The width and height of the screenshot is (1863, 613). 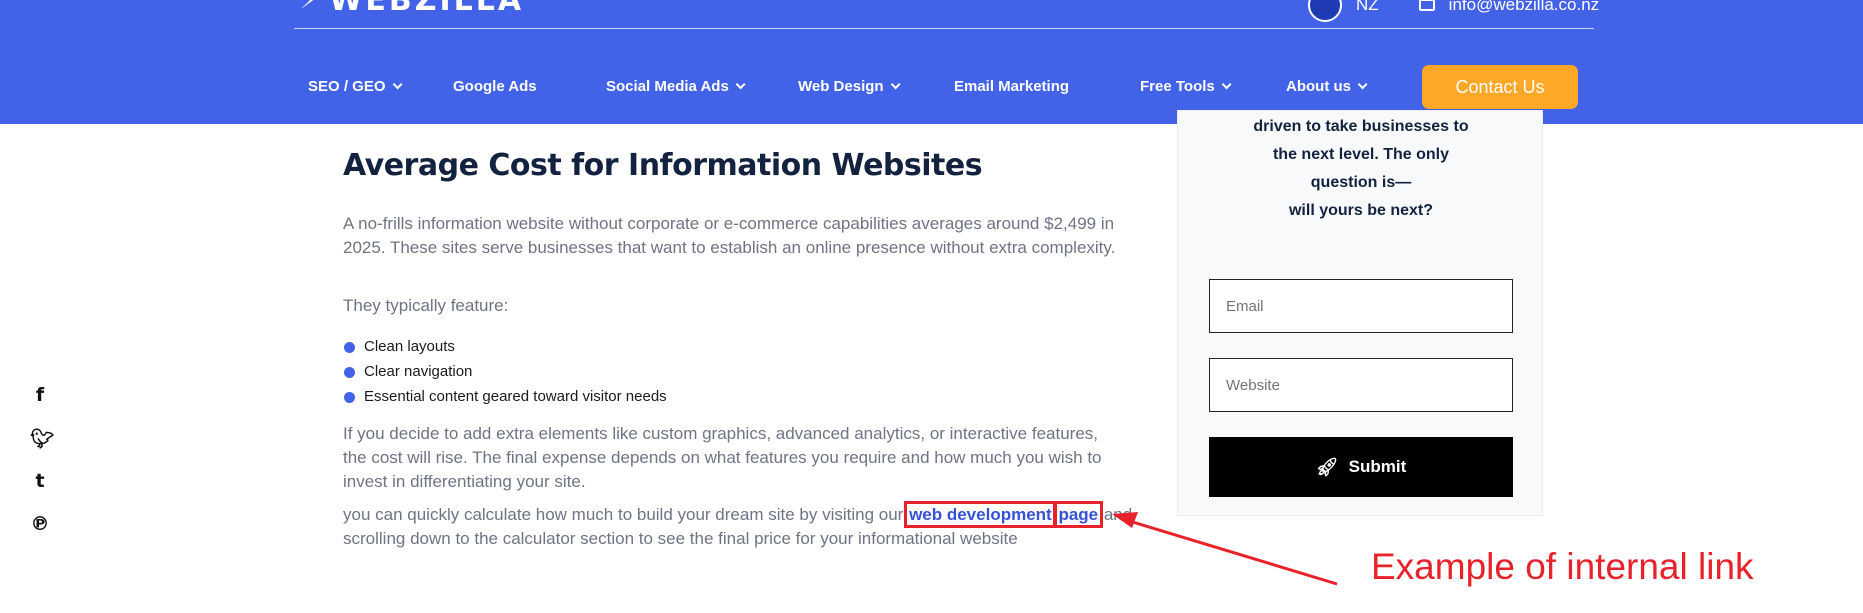 What do you see at coordinates (311, 7) in the screenshot?
I see `logo-mark-icon: ⚡` at bounding box center [311, 7].